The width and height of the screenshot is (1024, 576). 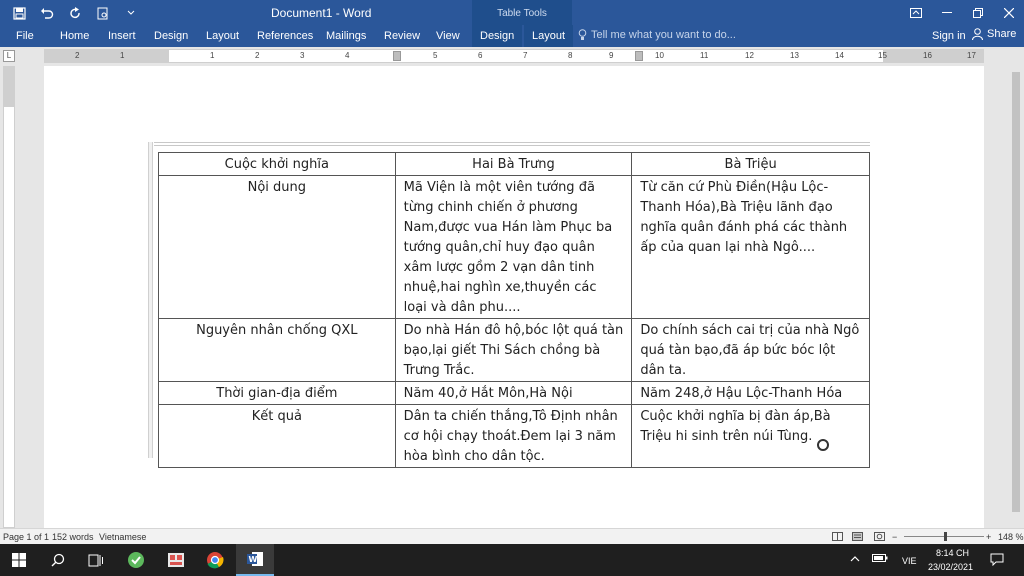 I want to click on ribbon-display-icon, so click(x=916, y=12).